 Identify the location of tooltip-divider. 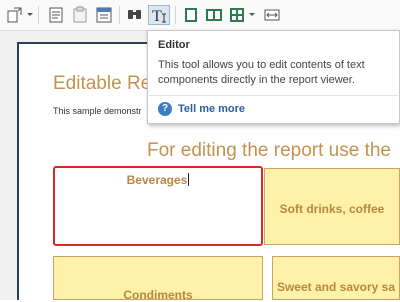
(273, 95).